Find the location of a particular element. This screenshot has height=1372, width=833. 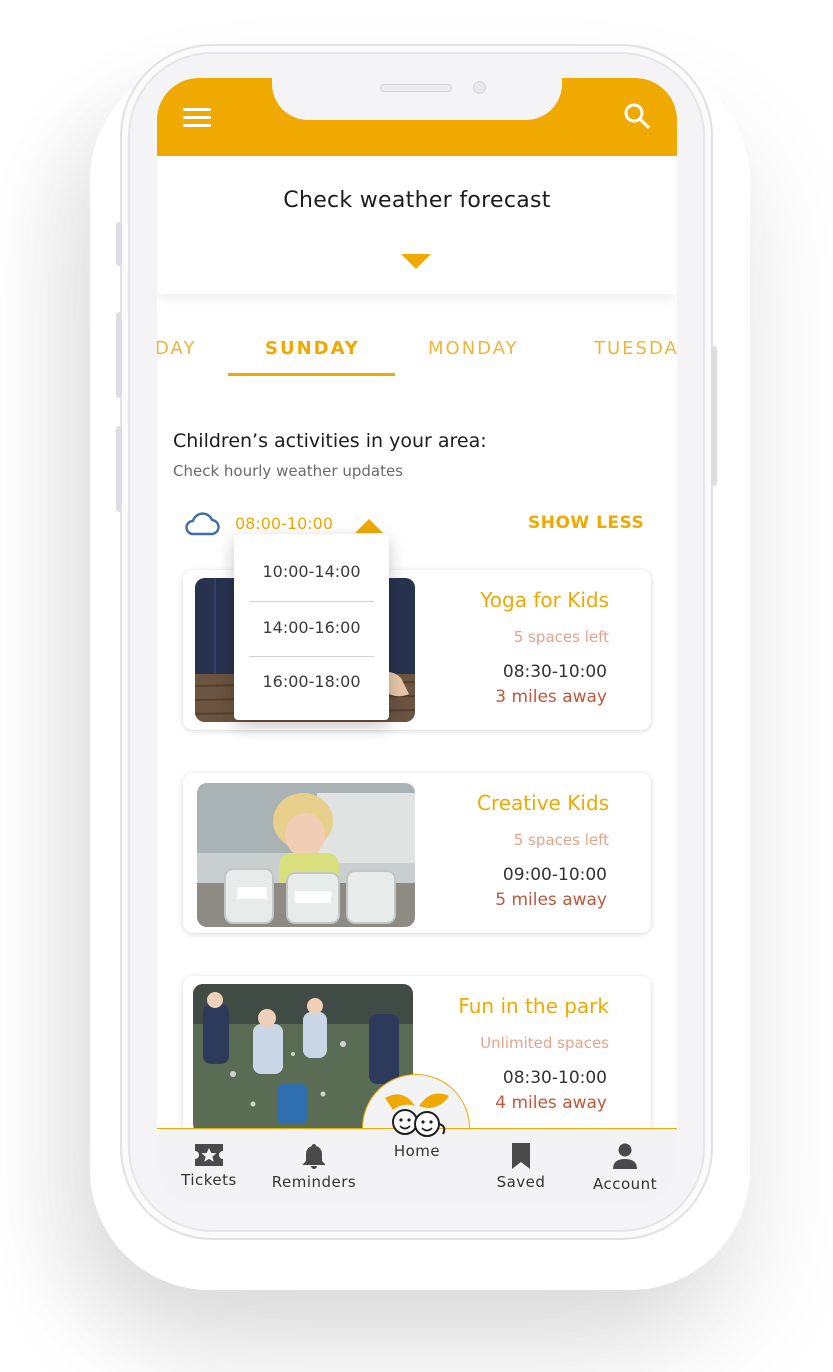

activity-distance: 4 miles away is located at coordinates (551, 1103).